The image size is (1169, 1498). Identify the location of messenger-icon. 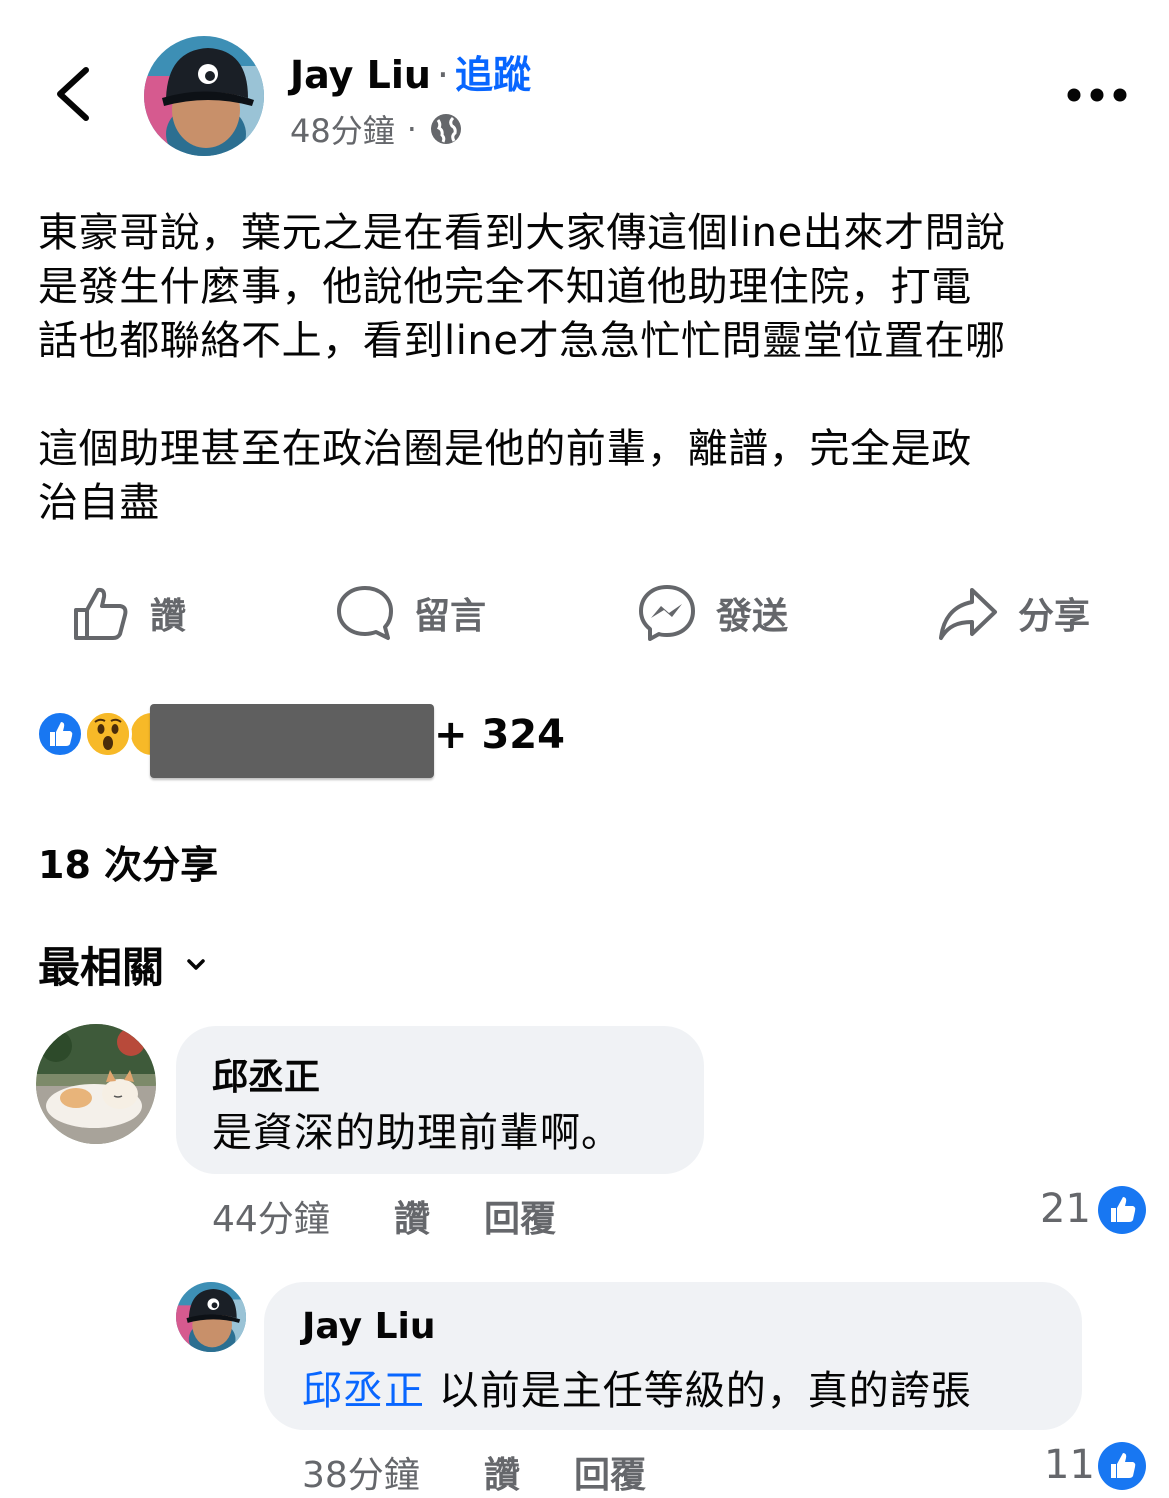
(667, 613).